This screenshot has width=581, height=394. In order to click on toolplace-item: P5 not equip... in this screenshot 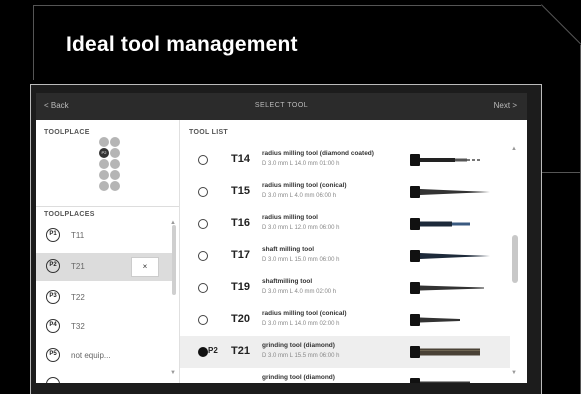, I will do `click(104, 356)`.